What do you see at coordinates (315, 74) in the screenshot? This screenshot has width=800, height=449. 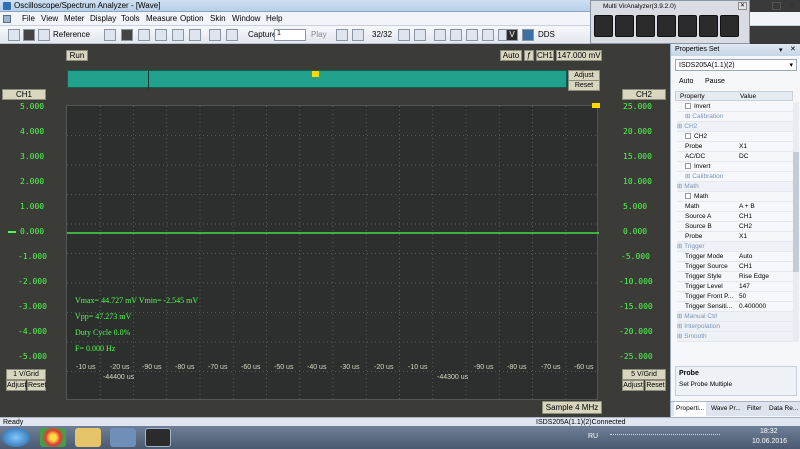 I see `trigger-position-marker` at bounding box center [315, 74].